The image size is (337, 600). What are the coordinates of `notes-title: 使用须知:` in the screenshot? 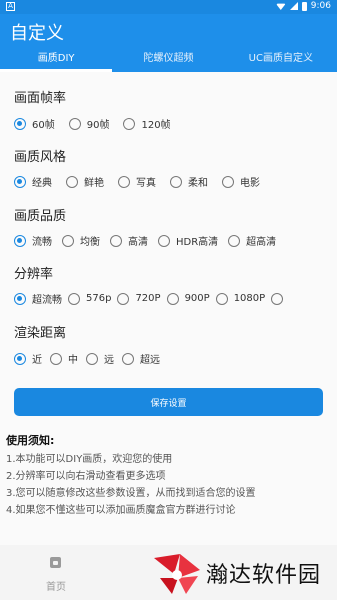 It's located at (30, 440).